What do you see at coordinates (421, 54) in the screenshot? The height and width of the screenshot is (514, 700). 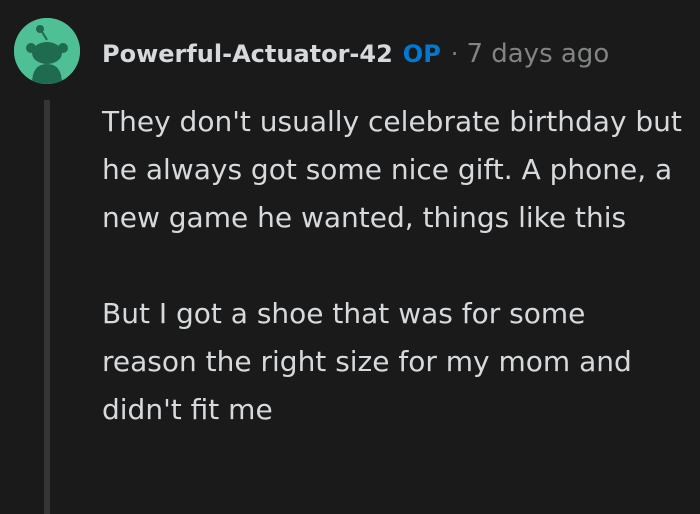 I see `op-badge: OP` at bounding box center [421, 54].